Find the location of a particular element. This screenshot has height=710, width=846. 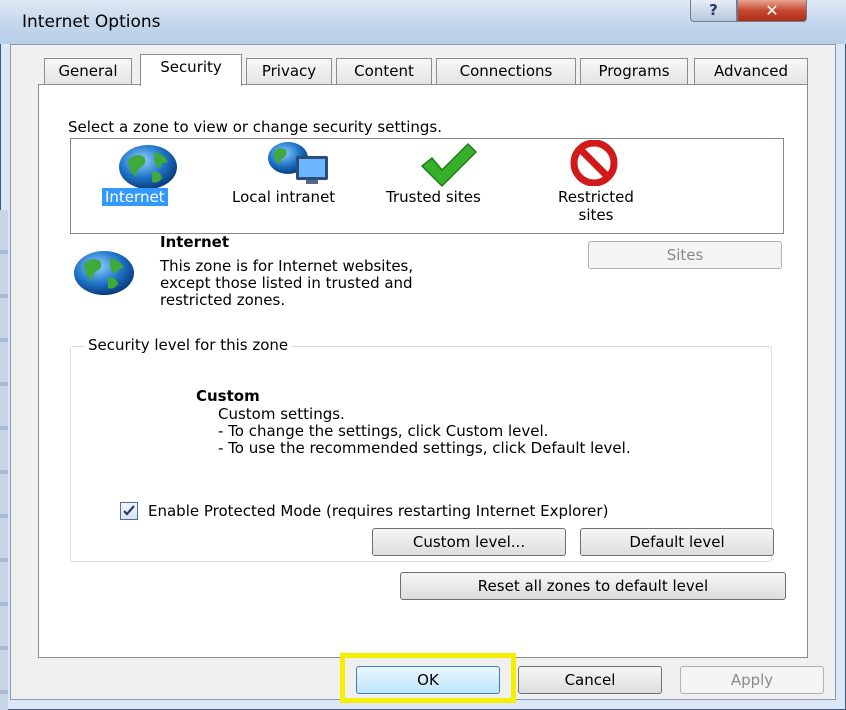

default-level-button: Default level is located at coordinates (677, 542).